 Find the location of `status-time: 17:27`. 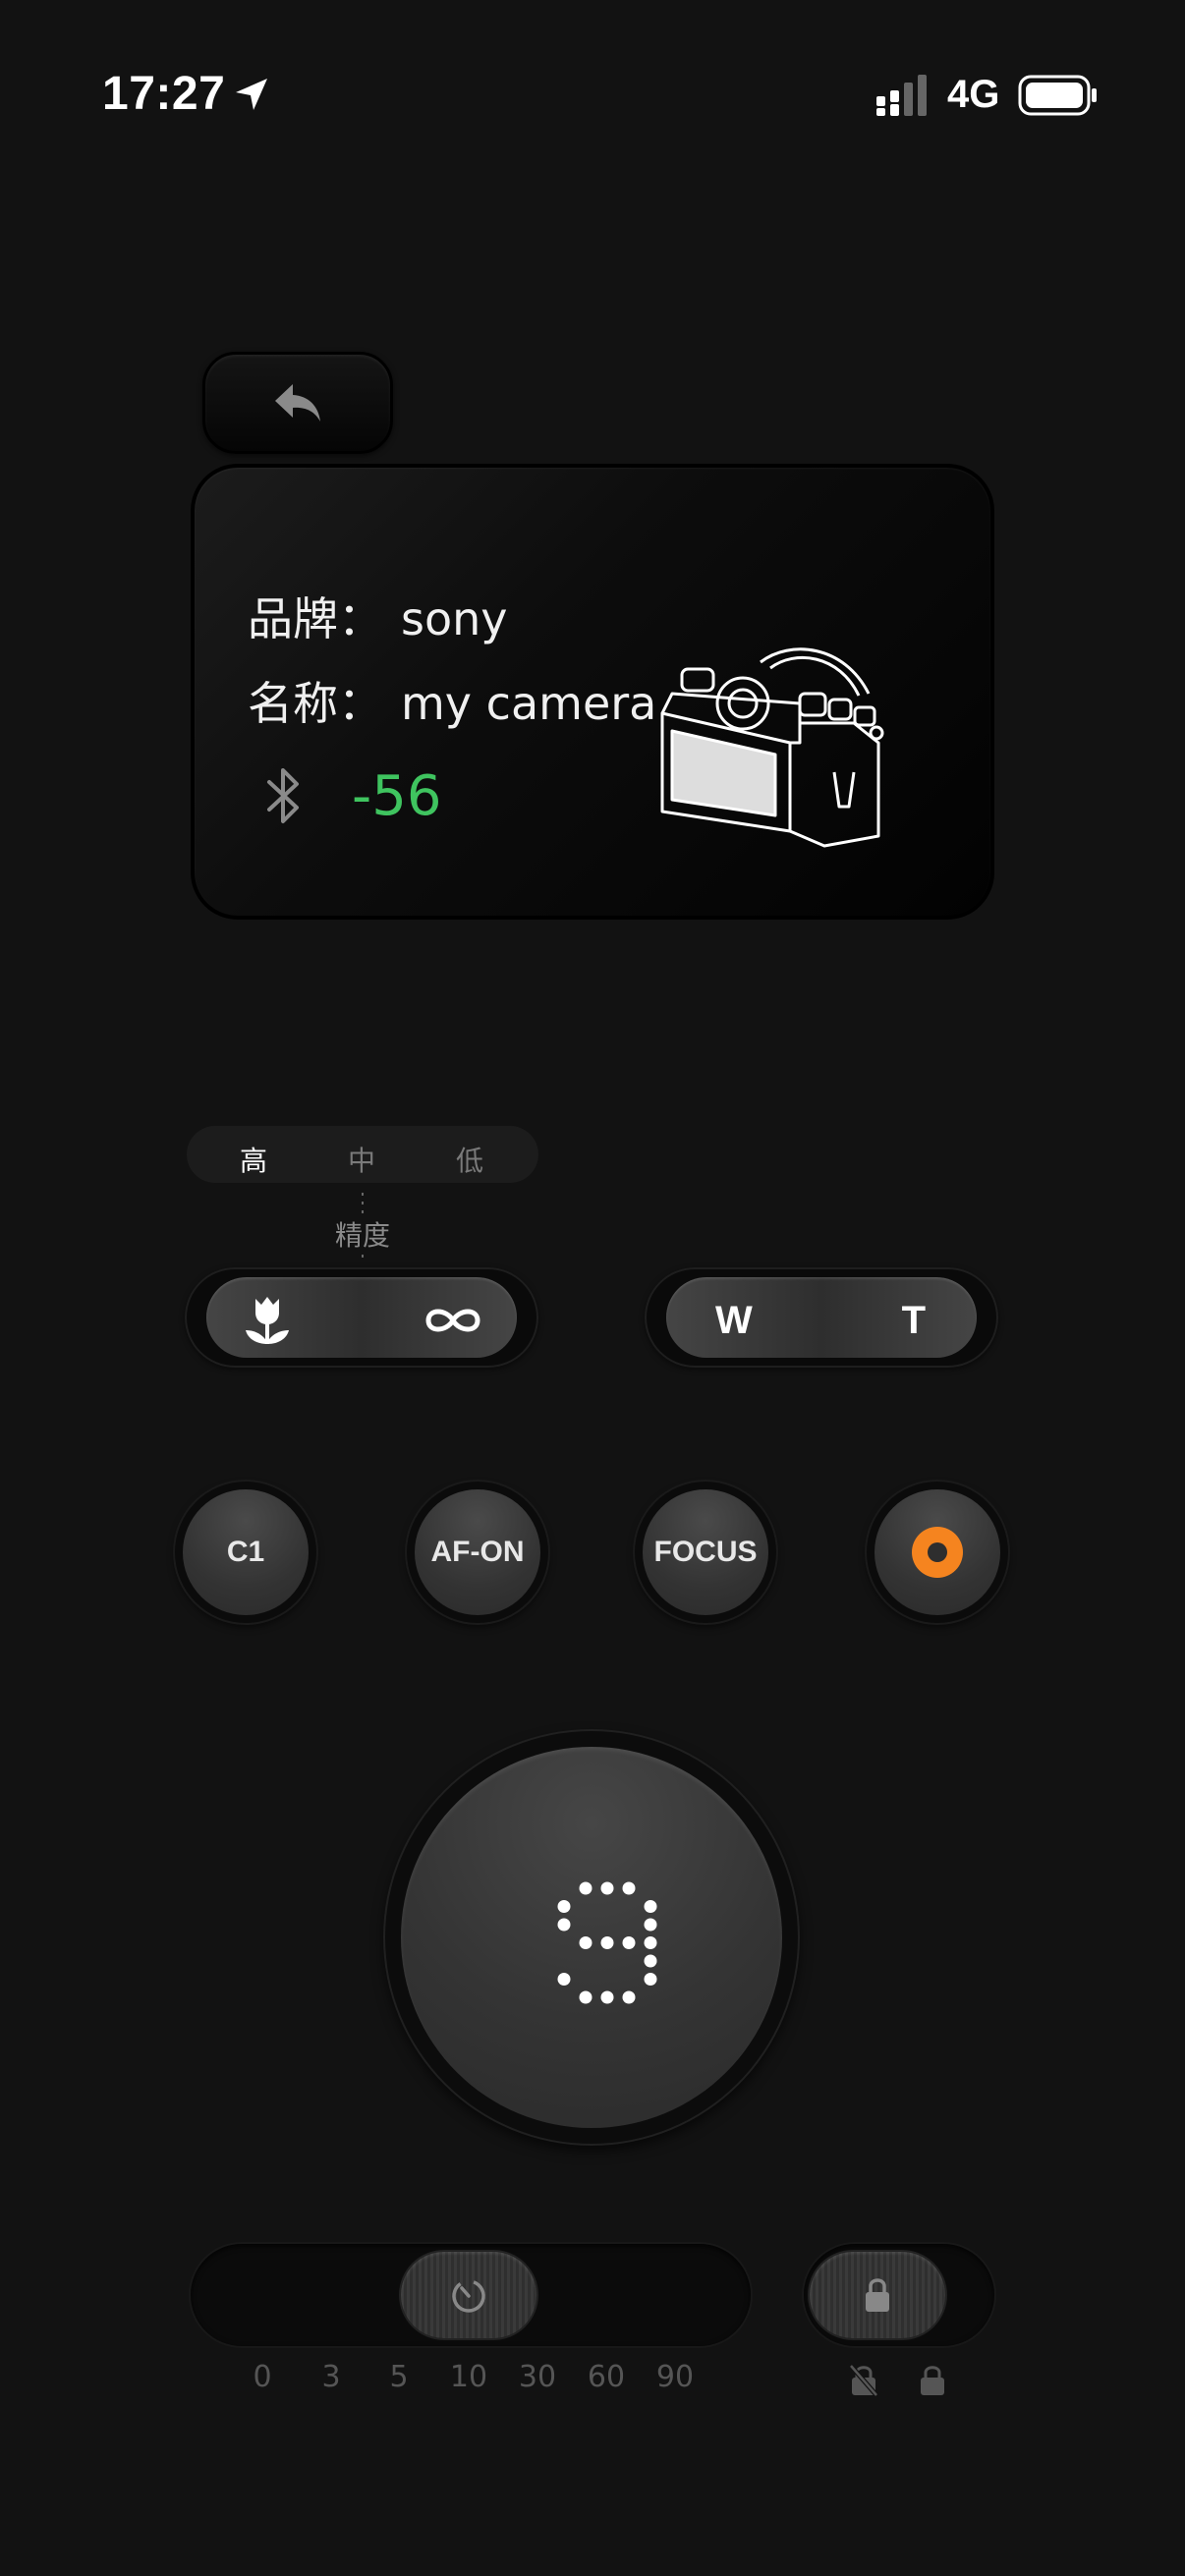

status-time: 17:27 is located at coordinates (164, 94).